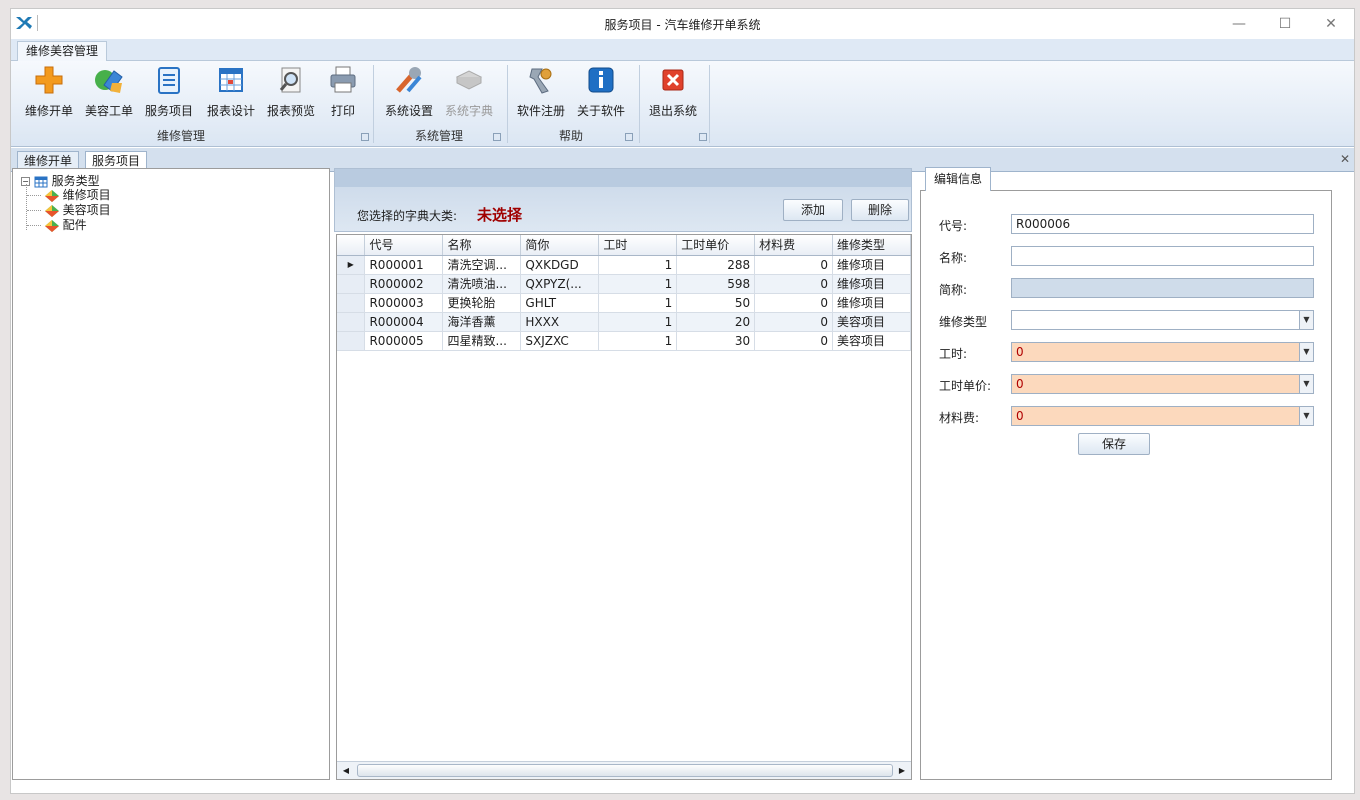 This screenshot has height=800, width=1360. I want to click on printer-icon, so click(343, 79).